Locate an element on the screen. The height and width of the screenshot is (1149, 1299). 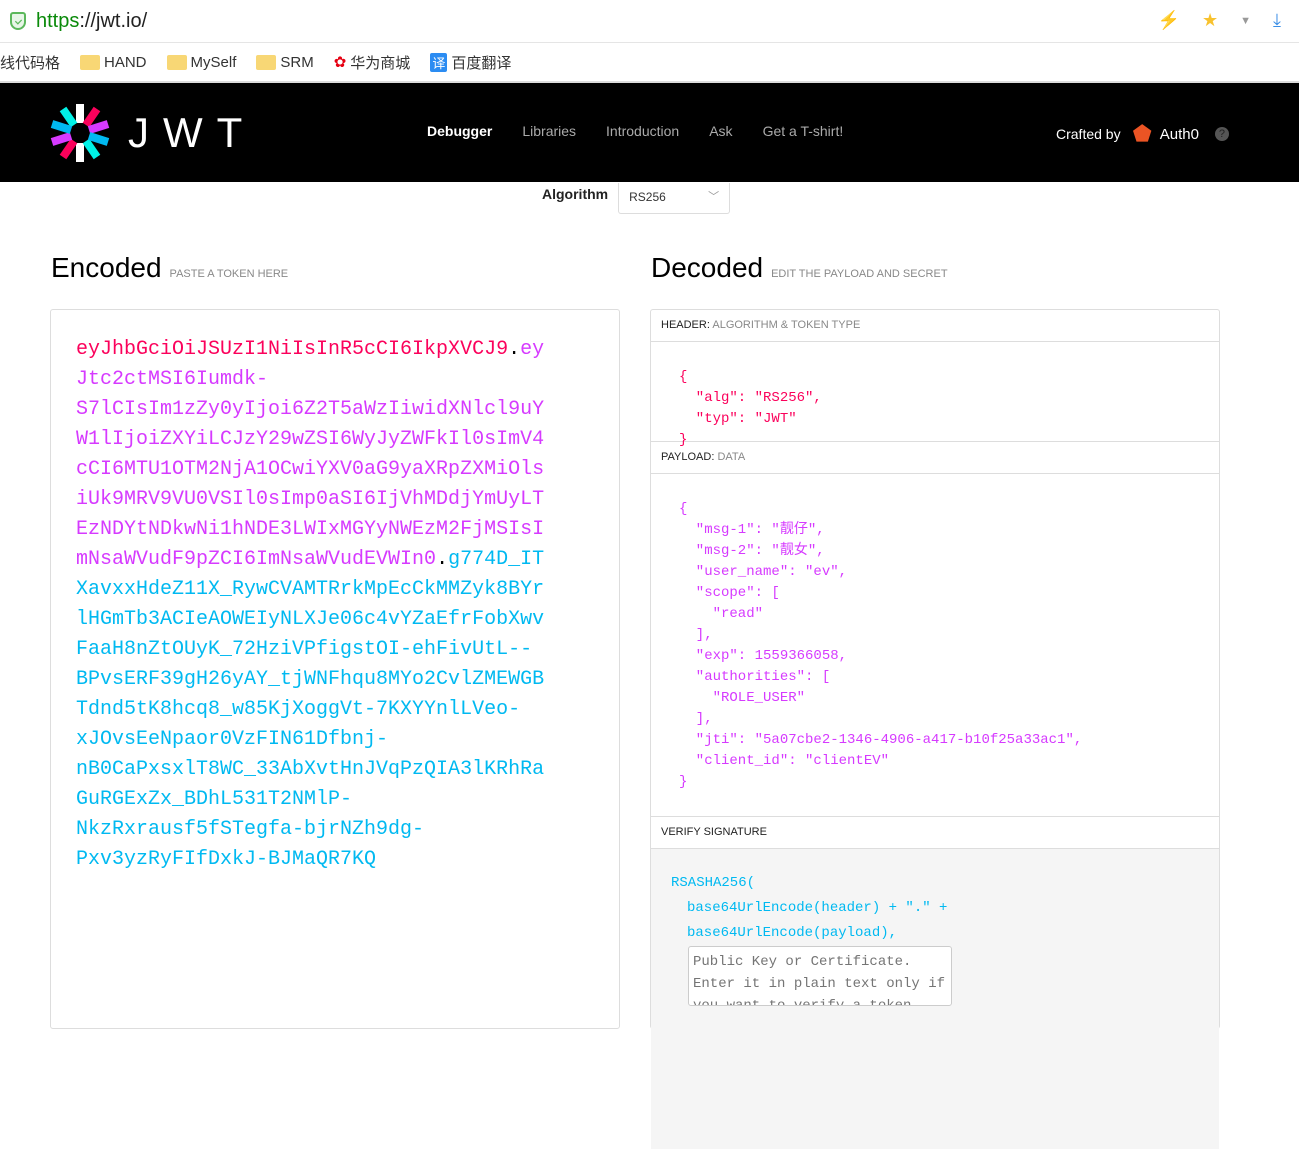
decoded-title: Decoded EDIT THE PAYLOAD AND SECRET is located at coordinates (799, 267).